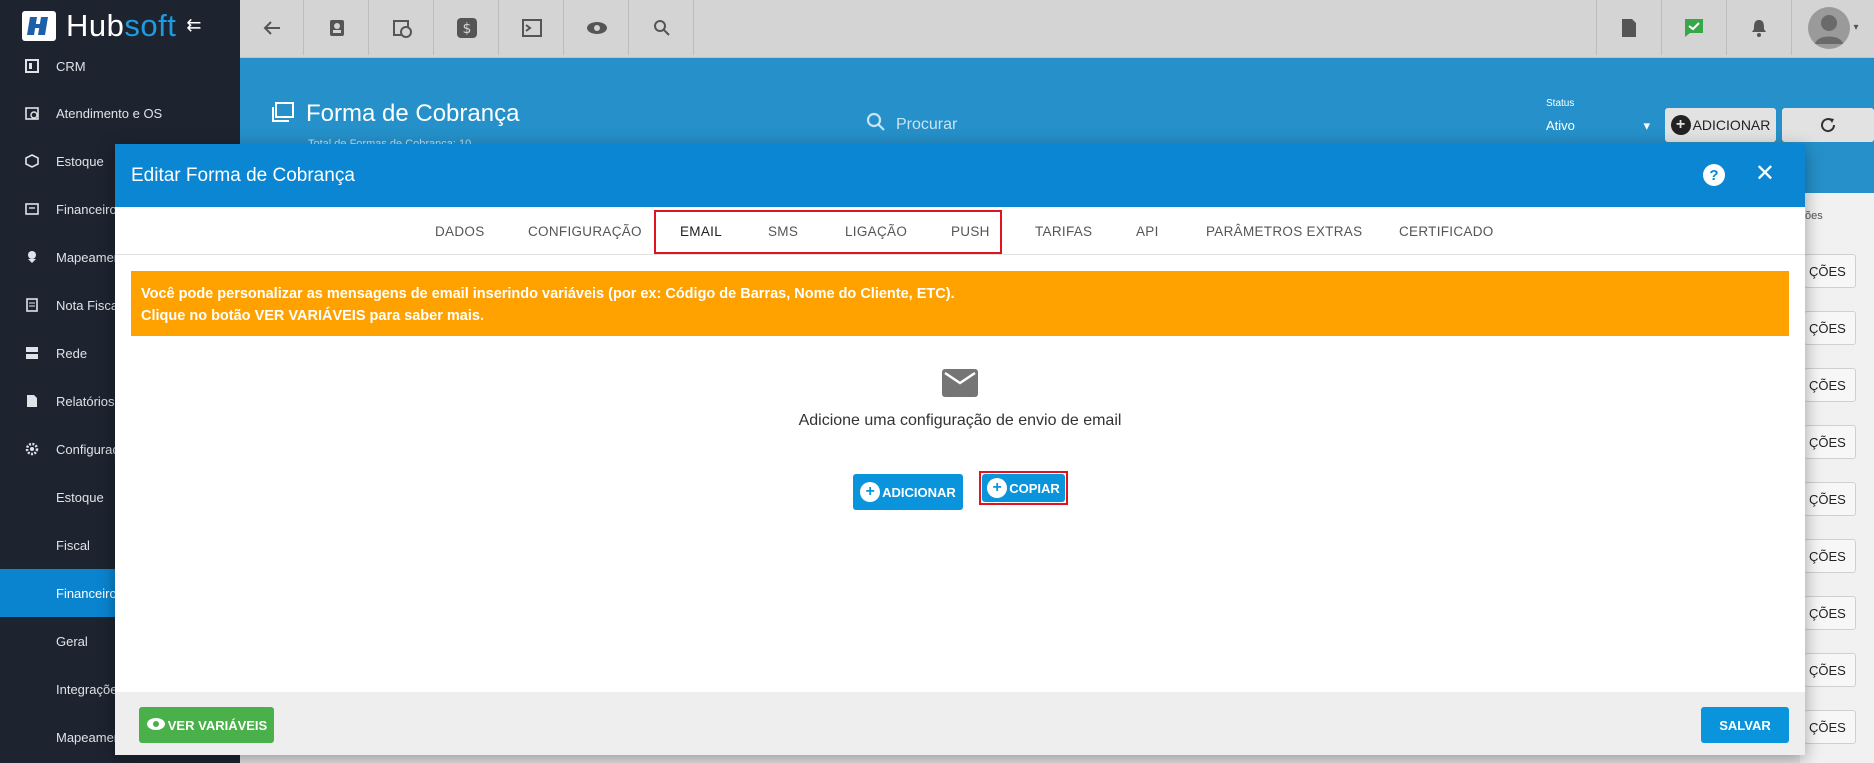 This screenshot has height=763, width=1874. What do you see at coordinates (1560, 125) in the screenshot?
I see `status-value: Ativo` at bounding box center [1560, 125].